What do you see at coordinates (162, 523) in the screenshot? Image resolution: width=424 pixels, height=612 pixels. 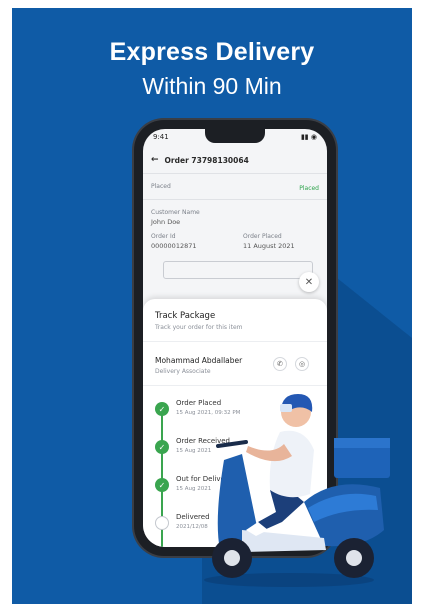 I see `pending-step-icon: ·` at bounding box center [162, 523].